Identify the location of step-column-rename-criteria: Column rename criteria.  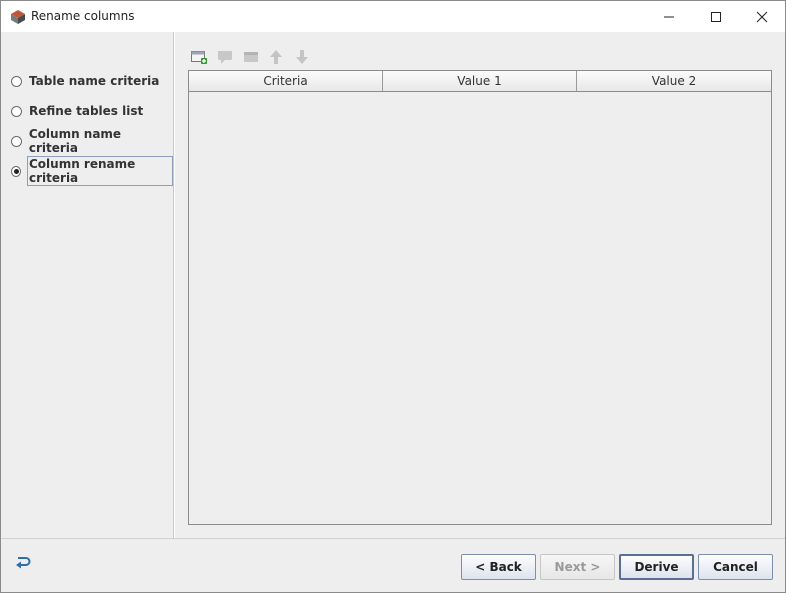
(92, 171).